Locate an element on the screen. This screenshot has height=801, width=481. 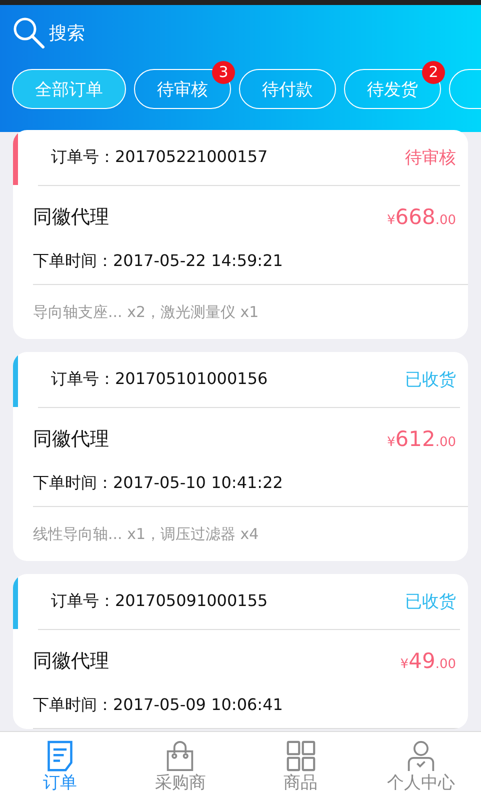
order-items: 线性导向轴... x1，调压过滤器 x4 is located at coordinates (146, 534).